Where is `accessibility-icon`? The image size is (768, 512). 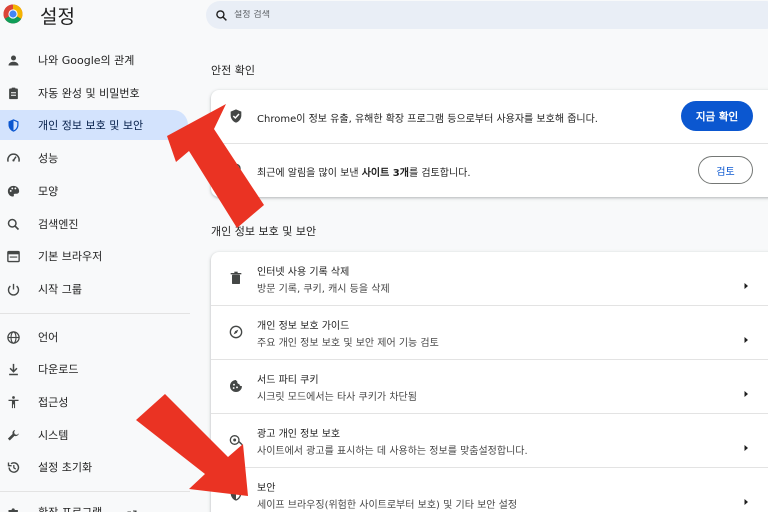 accessibility-icon is located at coordinates (13, 402).